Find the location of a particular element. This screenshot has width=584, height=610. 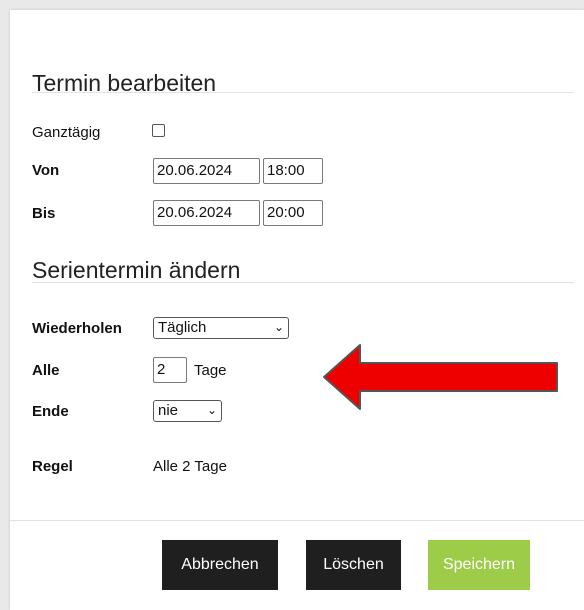

repeat-select: Täglich ⌄ is located at coordinates (221, 328).